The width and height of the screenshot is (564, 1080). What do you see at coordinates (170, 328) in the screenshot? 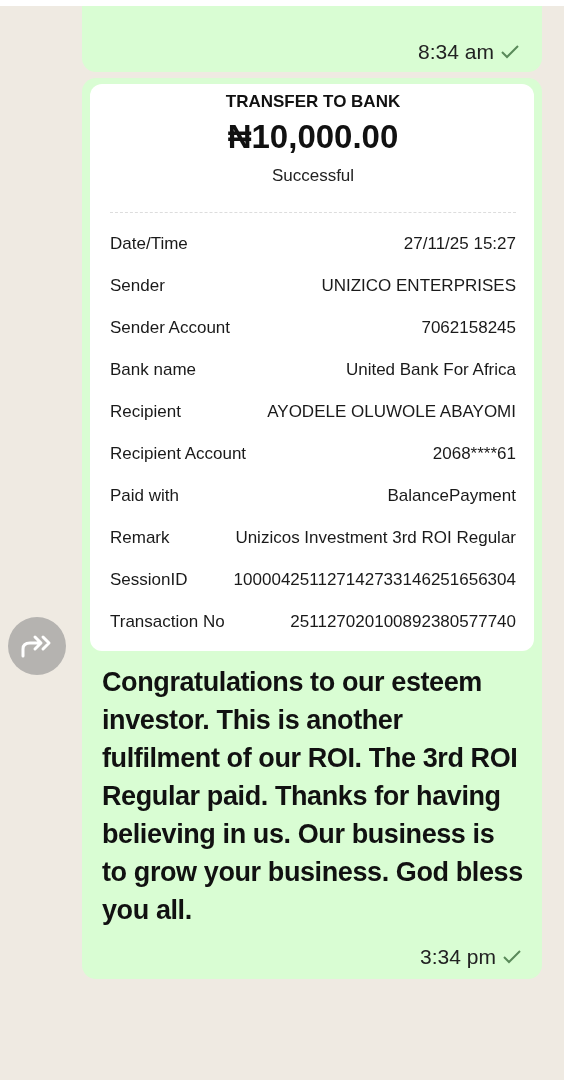
I see `field-label: Sender Account` at bounding box center [170, 328].